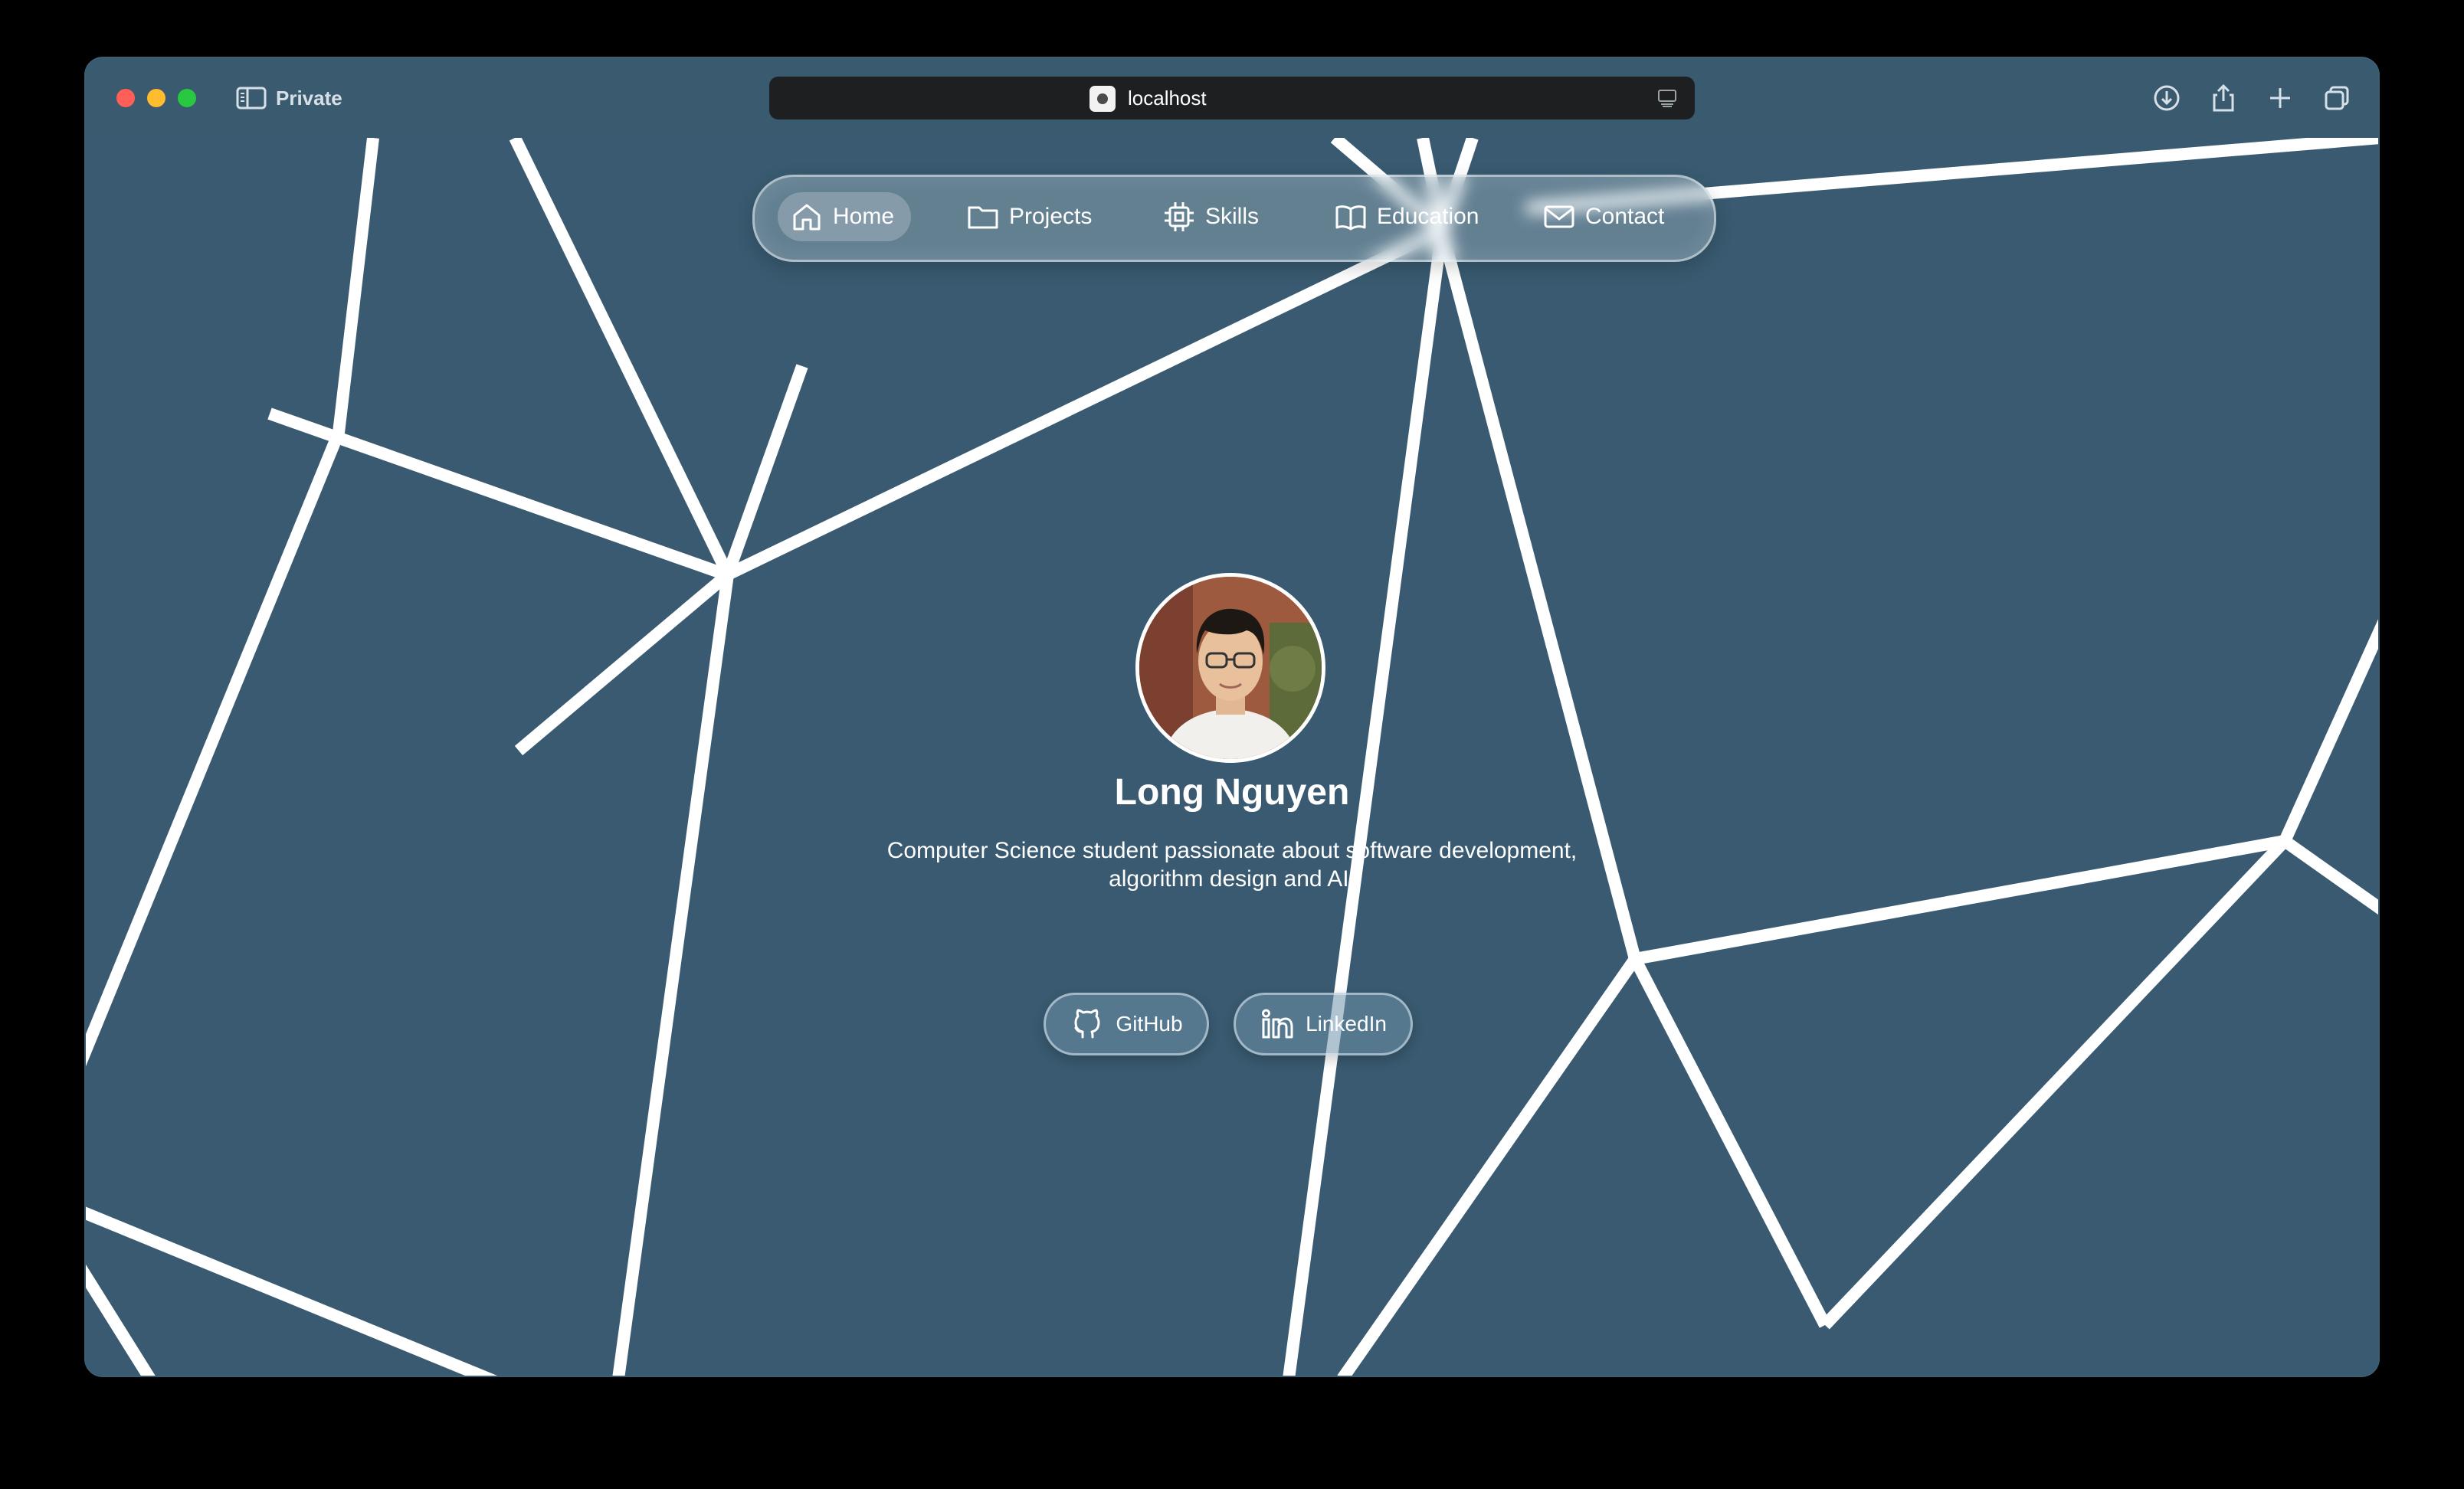 The image size is (2464, 1489). I want to click on nav-education: Education, so click(1406, 216).